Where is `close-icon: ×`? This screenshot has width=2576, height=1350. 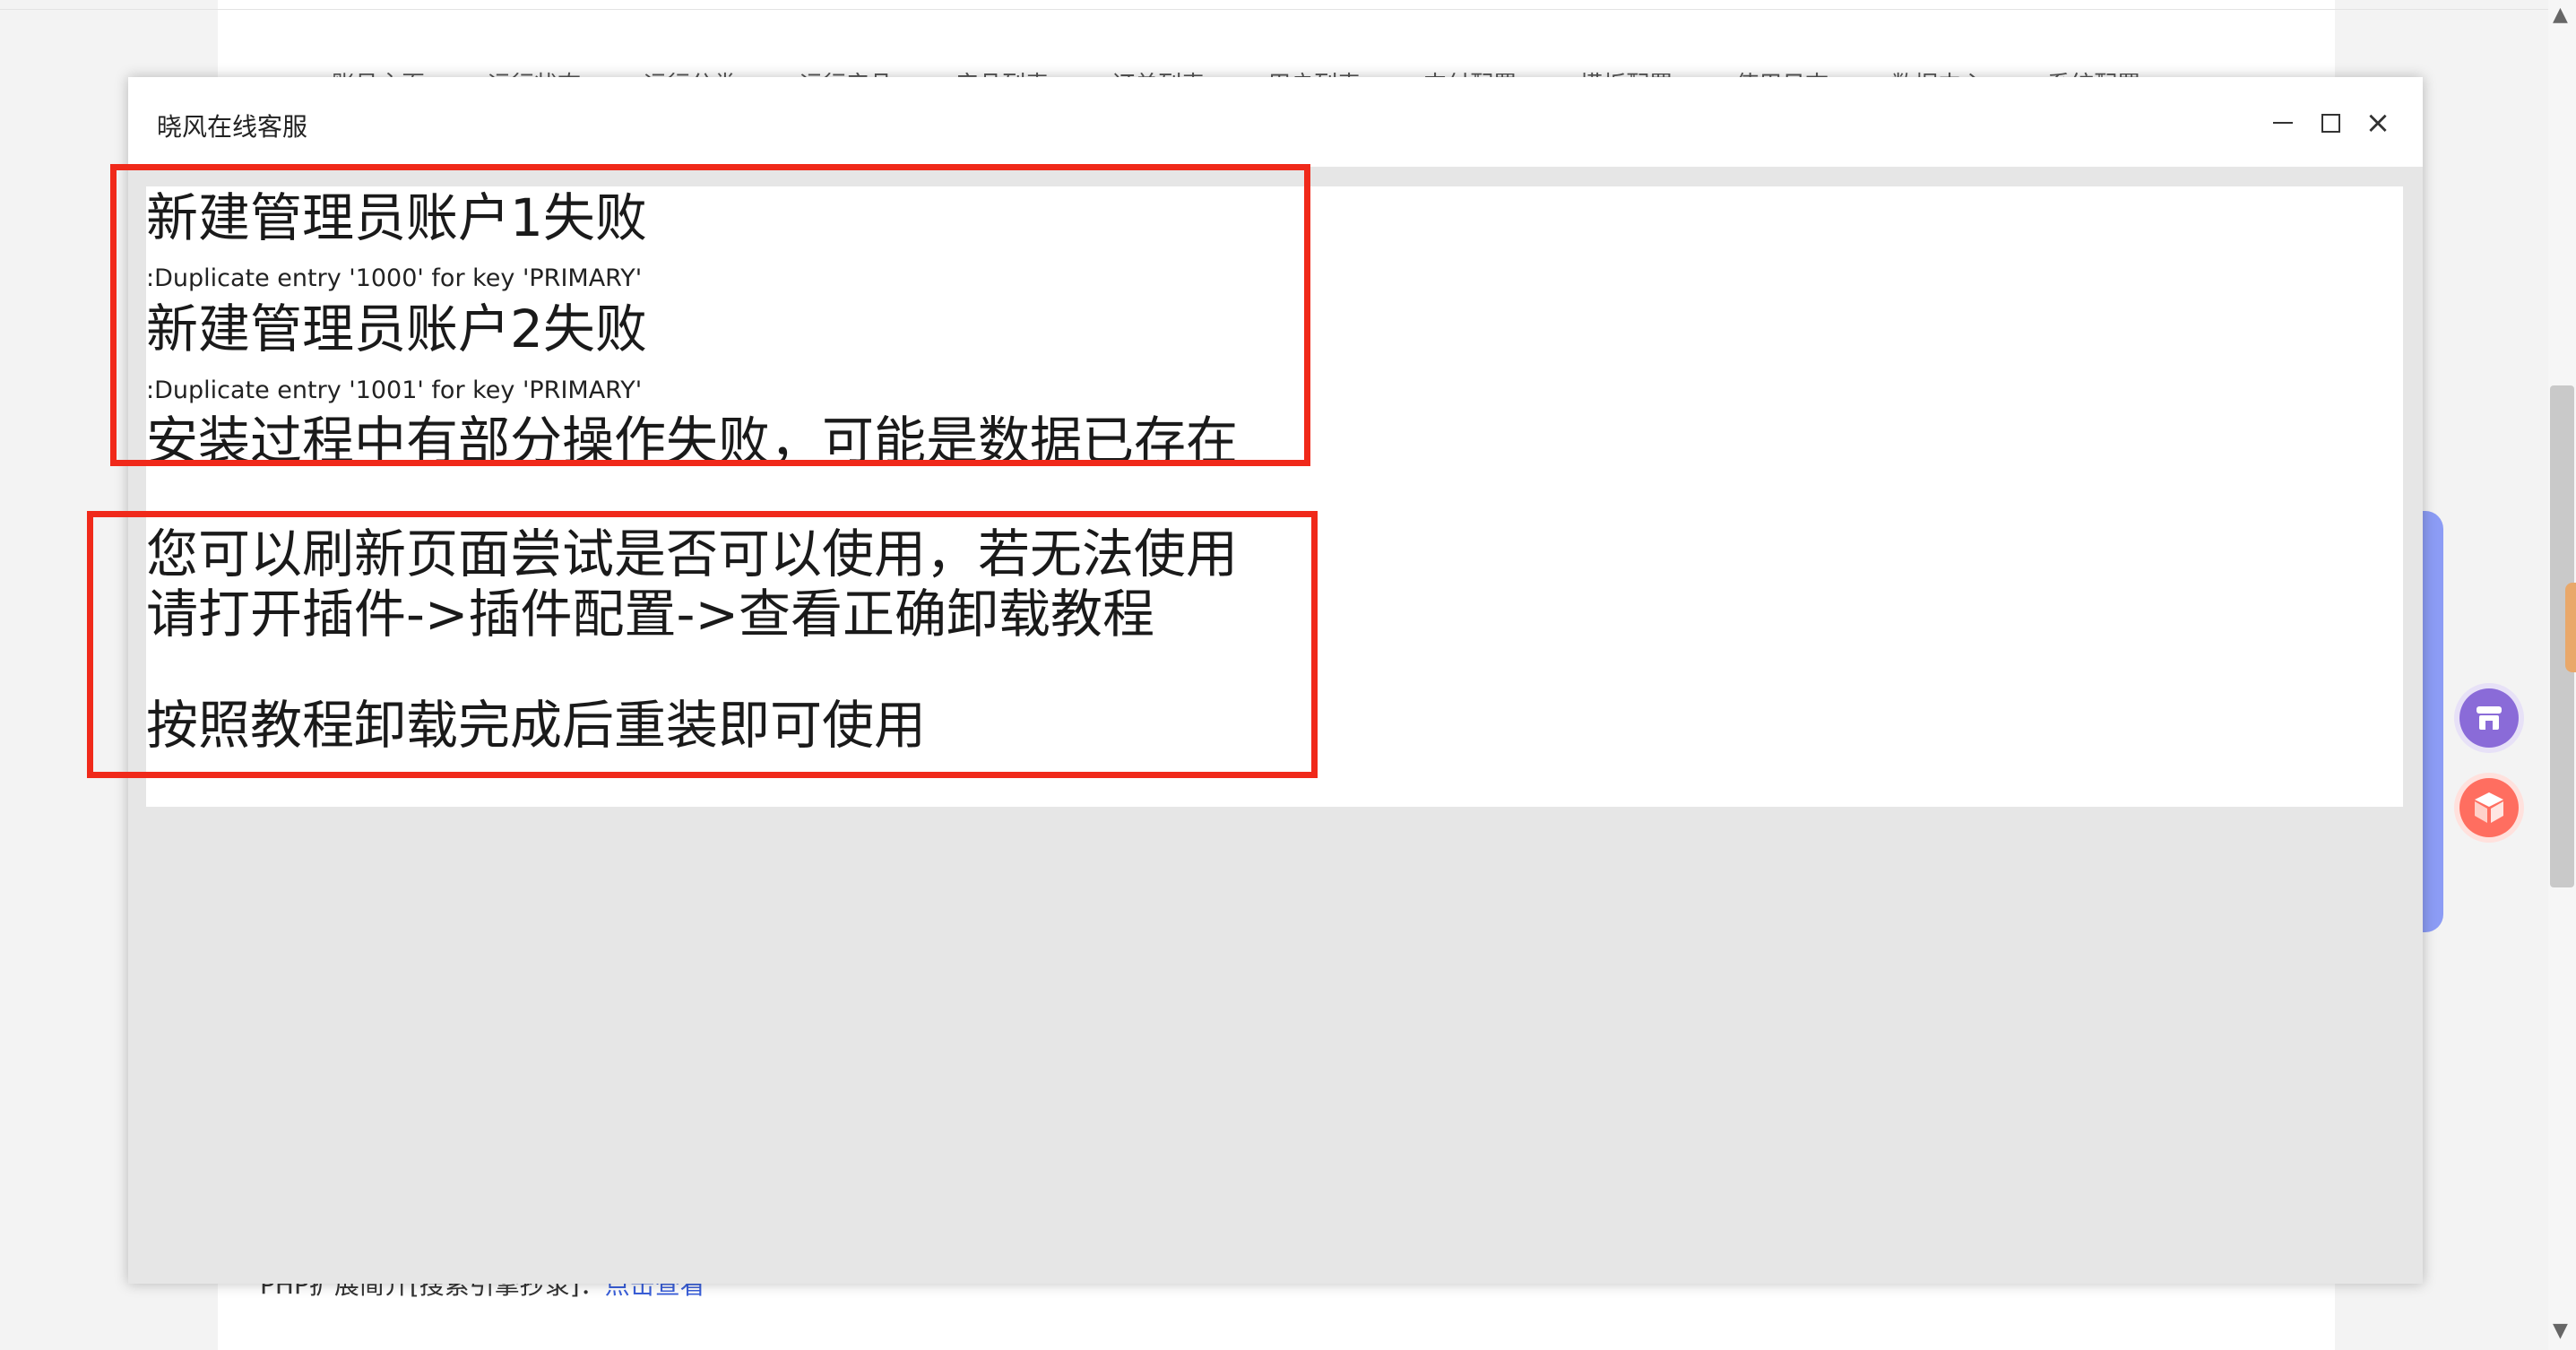 close-icon: × is located at coordinates (2377, 123).